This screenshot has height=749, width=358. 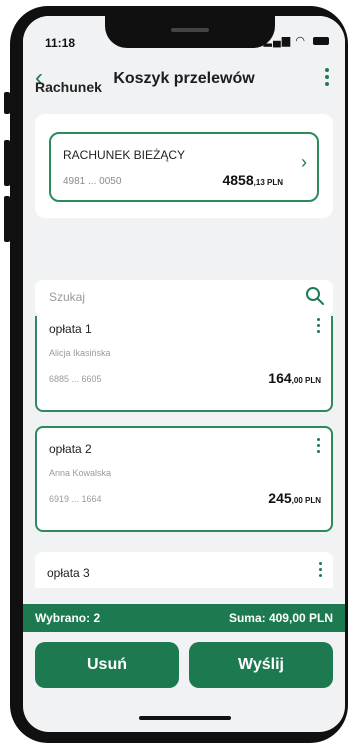 I want to click on status-icons: ▂▄▆ ◠, so click(x=296, y=40).